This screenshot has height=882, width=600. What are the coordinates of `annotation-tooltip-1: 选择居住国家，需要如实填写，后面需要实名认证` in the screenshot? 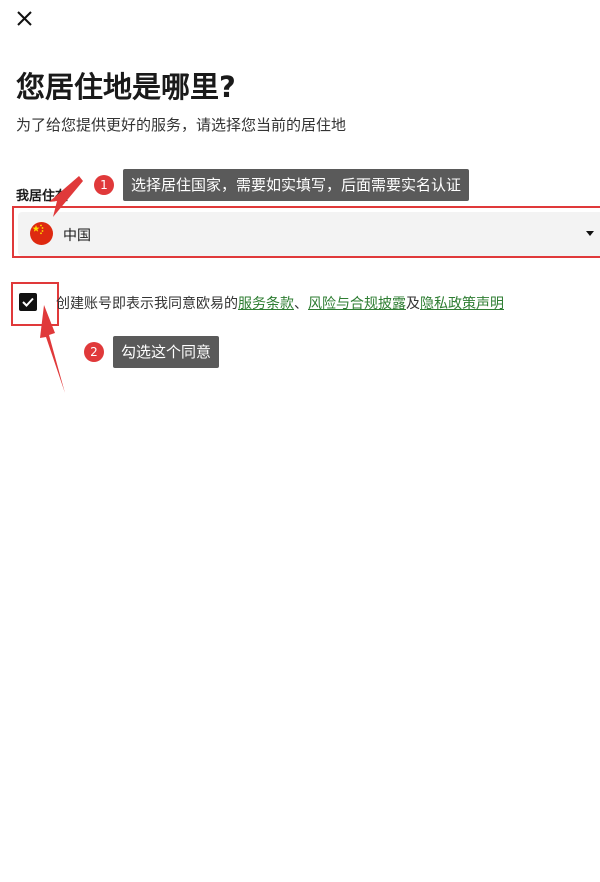 It's located at (296, 185).